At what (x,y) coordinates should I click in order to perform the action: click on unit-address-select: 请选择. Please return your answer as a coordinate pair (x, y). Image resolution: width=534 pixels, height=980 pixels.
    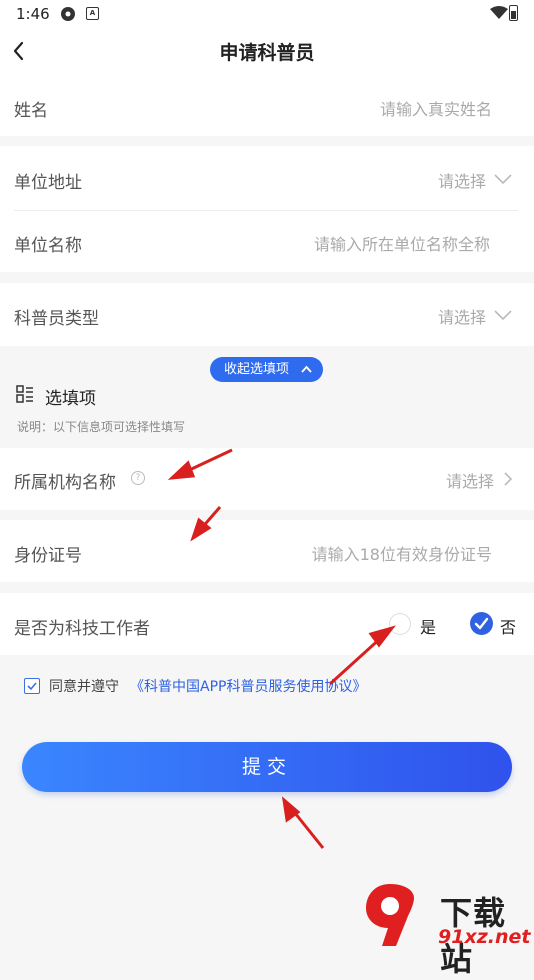
    Looking at the image, I should click on (462, 180).